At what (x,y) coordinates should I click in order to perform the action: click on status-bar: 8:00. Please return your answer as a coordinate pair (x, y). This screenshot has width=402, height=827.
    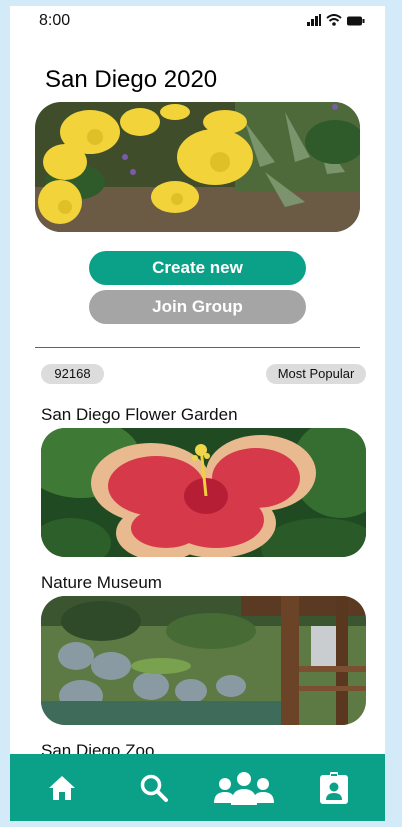
    Looking at the image, I should click on (197, 21).